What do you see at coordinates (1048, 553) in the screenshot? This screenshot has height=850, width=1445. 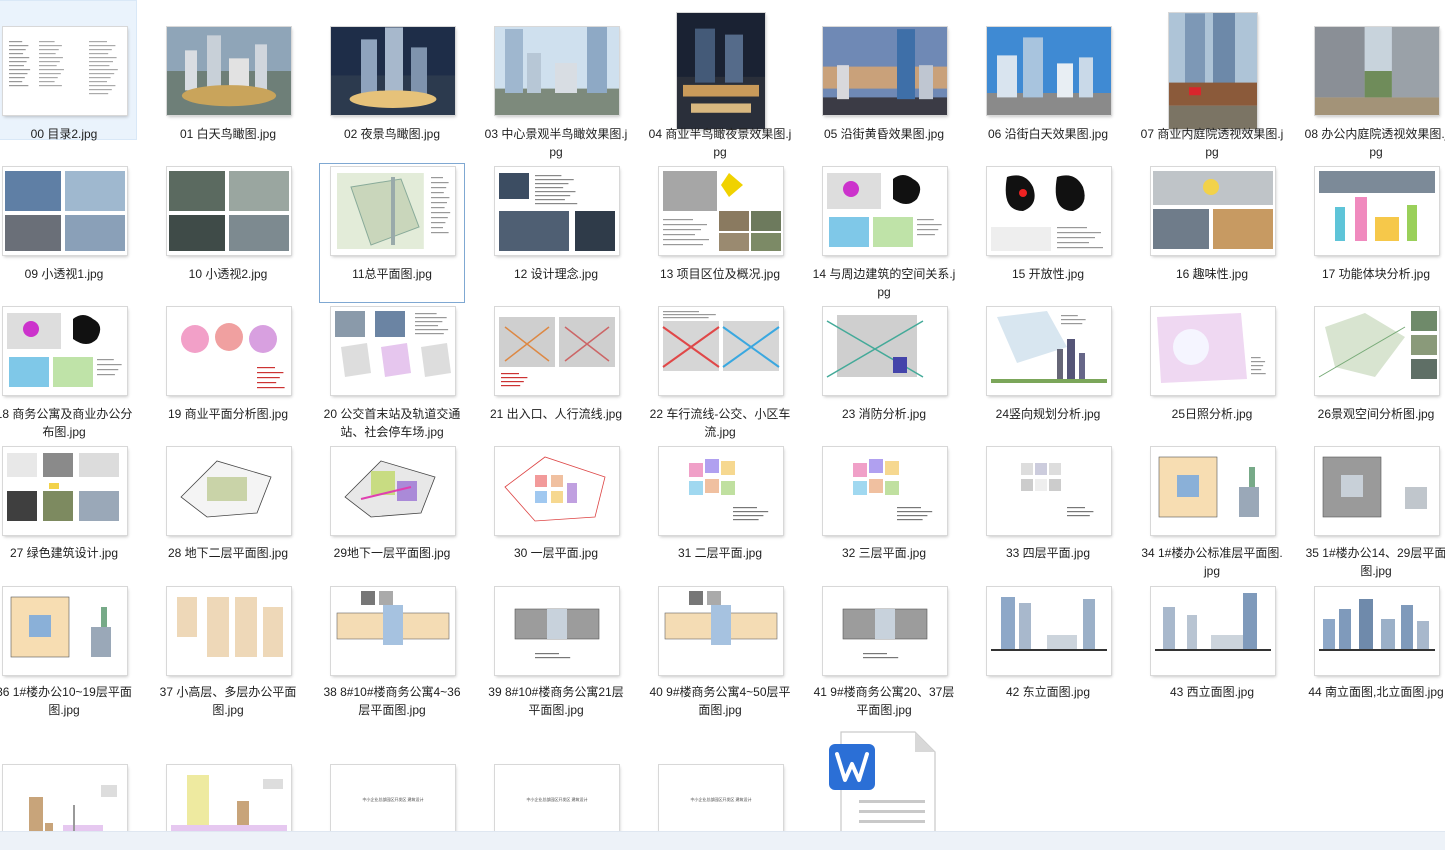 I see `file-name-label: 33 四层平面.jpg` at bounding box center [1048, 553].